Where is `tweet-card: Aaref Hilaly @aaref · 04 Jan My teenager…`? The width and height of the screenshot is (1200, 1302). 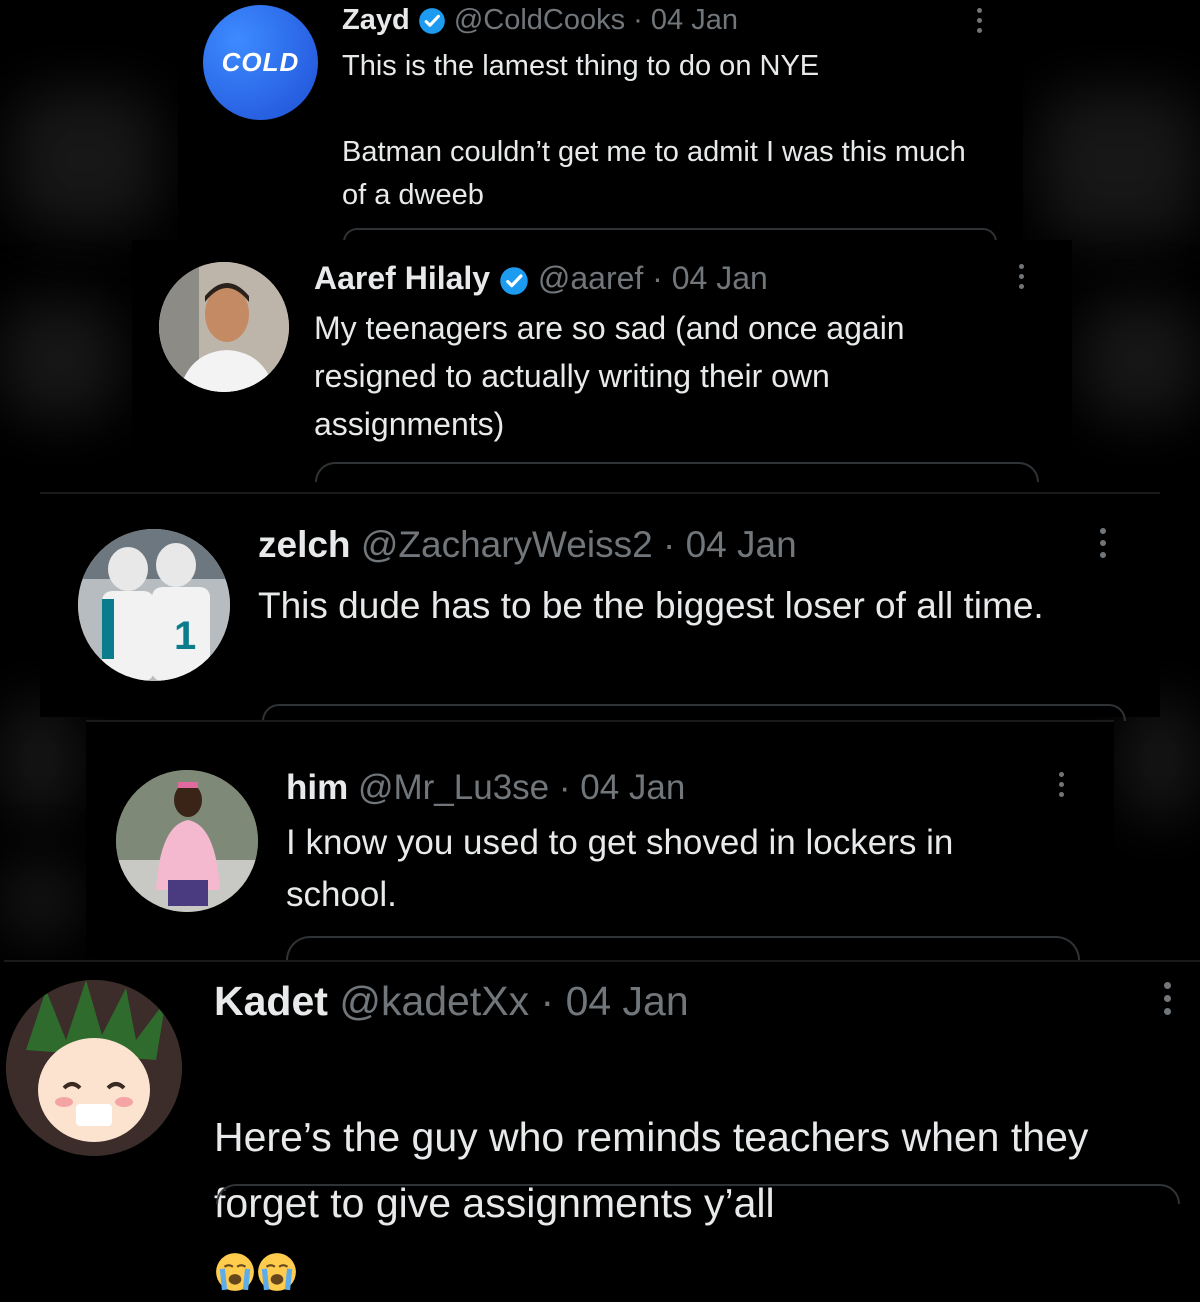 tweet-card: Aaref Hilaly @aaref · 04 Jan My teenager… is located at coordinates (602, 361).